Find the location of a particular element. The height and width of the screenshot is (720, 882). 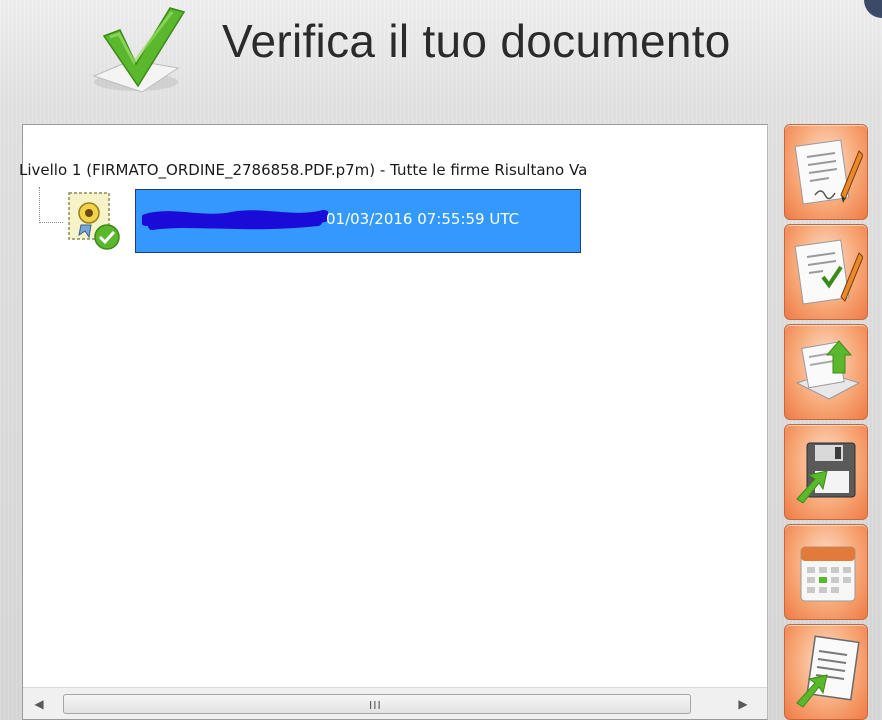

side-toolbar is located at coordinates (827, 422).